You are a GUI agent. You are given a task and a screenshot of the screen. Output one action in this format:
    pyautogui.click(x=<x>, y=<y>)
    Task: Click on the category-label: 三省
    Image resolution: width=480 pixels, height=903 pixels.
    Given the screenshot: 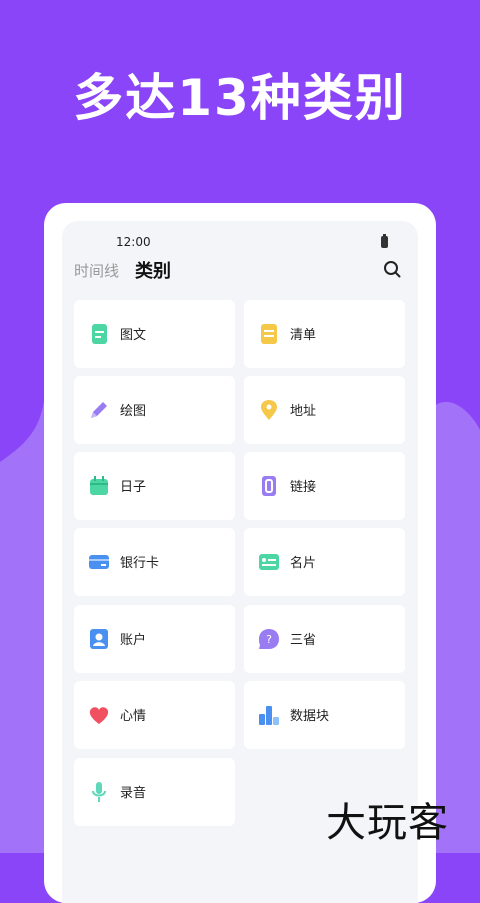 What is the action you would take?
    pyautogui.click(x=303, y=640)
    